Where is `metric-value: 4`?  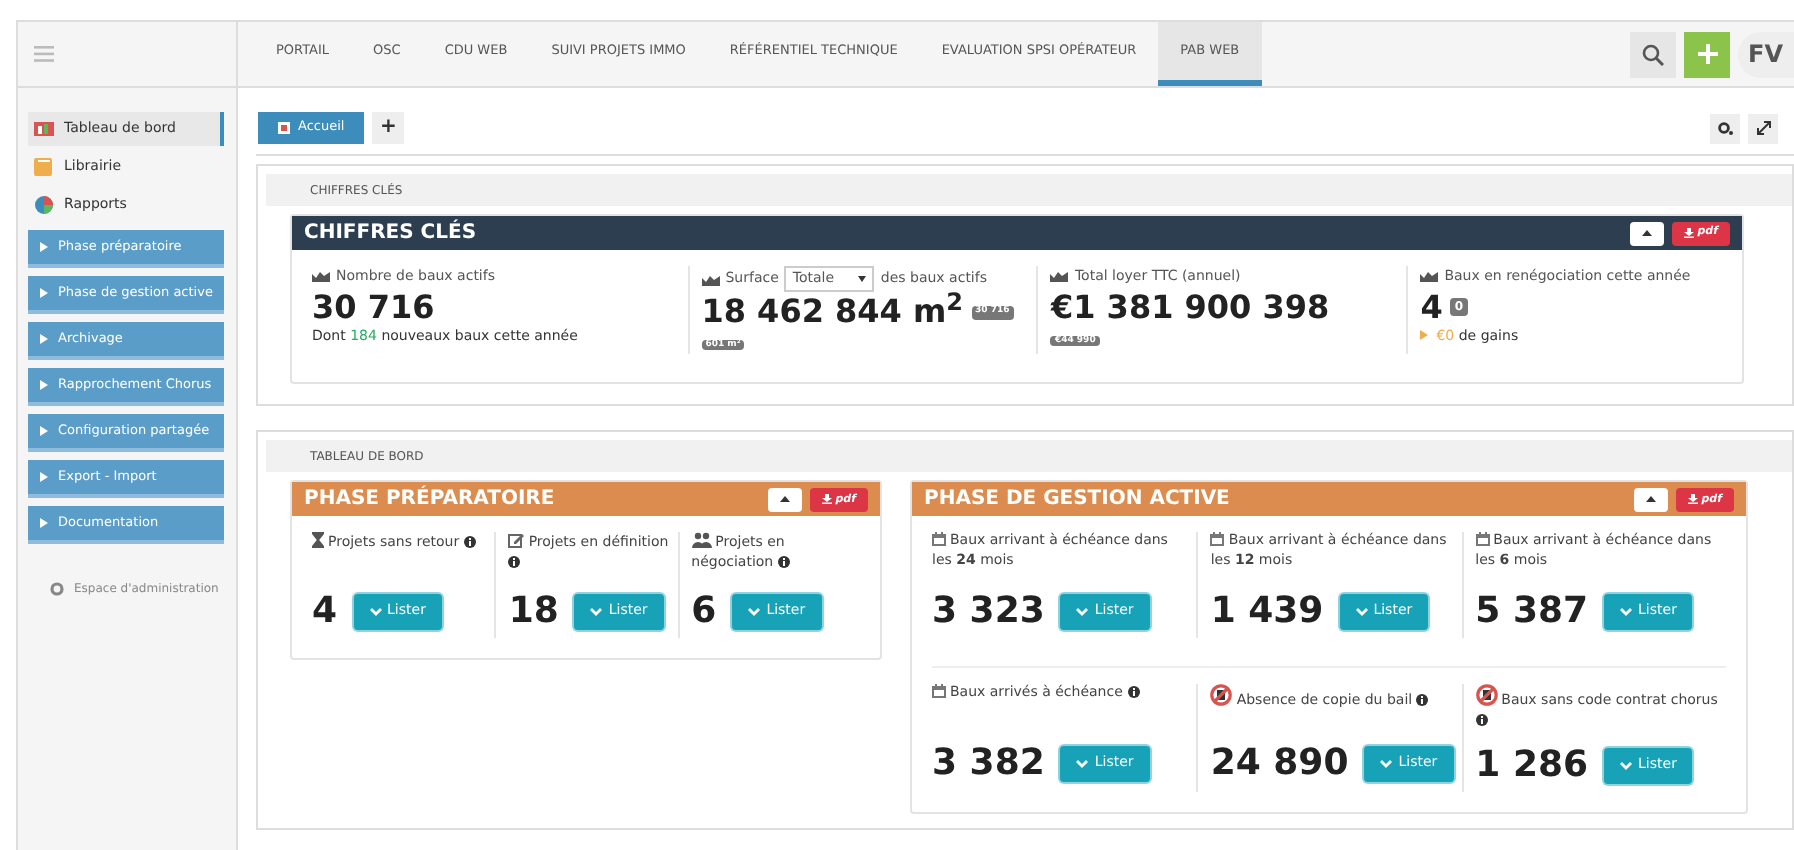 metric-value: 4 is located at coordinates (325, 612).